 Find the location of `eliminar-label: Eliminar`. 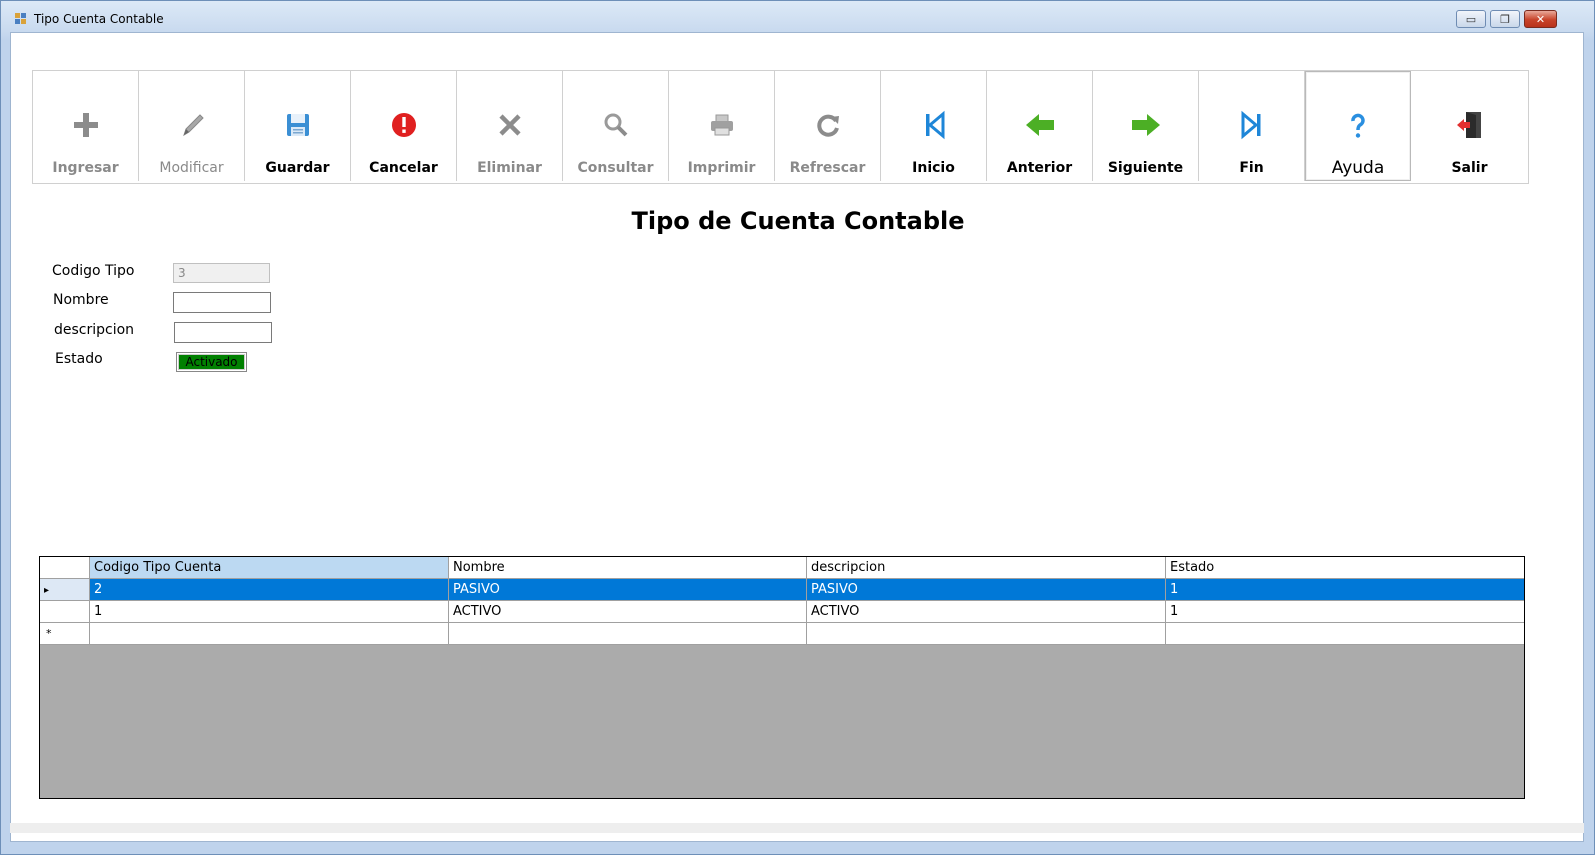

eliminar-label: Eliminar is located at coordinates (509, 168).